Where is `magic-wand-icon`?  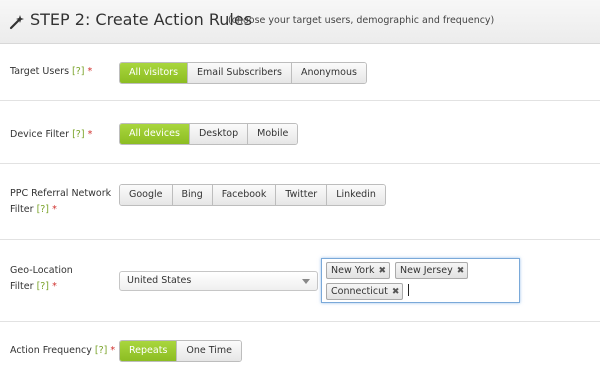
magic-wand-icon is located at coordinates (16, 22).